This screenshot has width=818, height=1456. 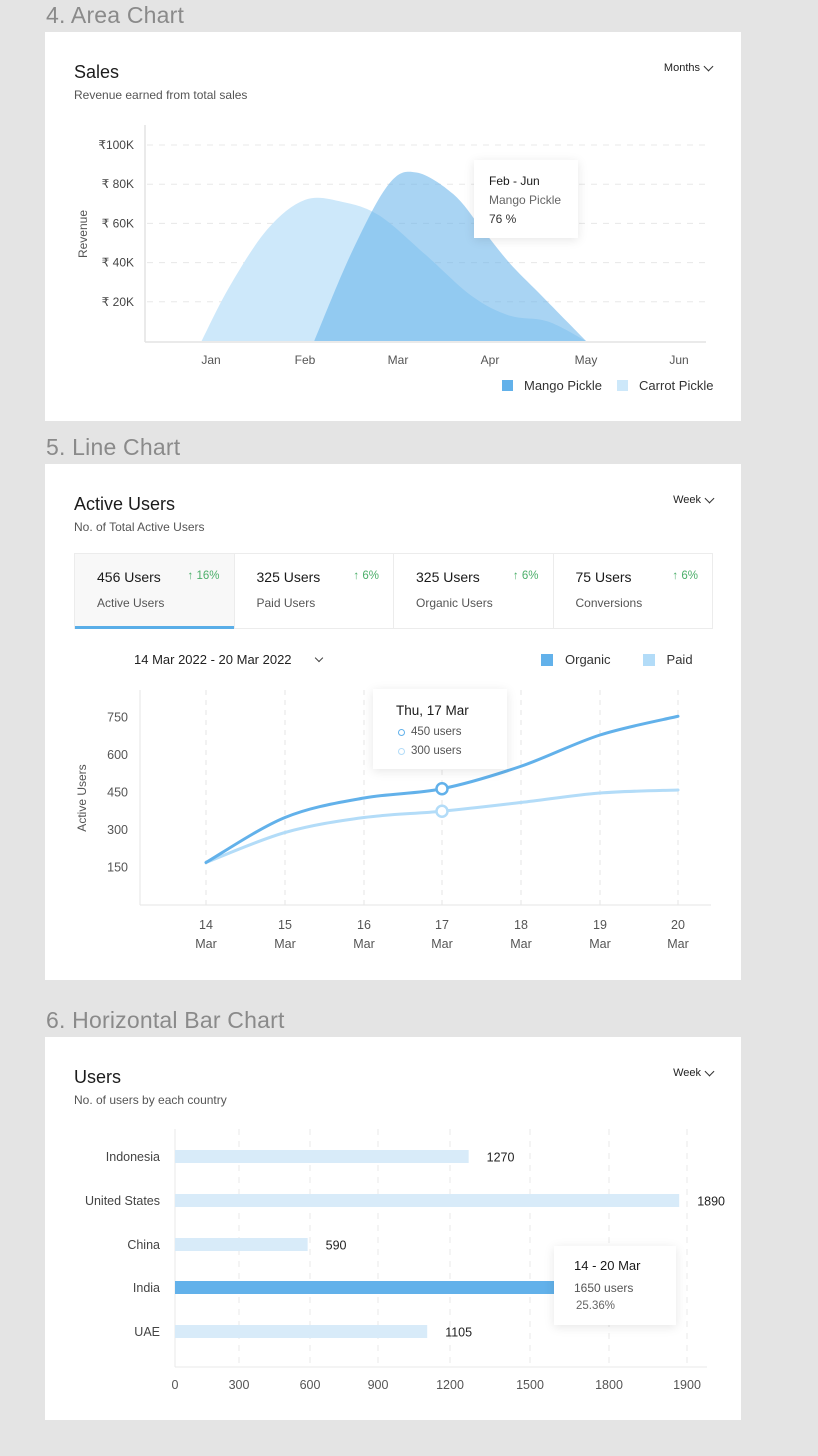 I want to click on tooltip-range: Feb - Jun, so click(x=514, y=181).